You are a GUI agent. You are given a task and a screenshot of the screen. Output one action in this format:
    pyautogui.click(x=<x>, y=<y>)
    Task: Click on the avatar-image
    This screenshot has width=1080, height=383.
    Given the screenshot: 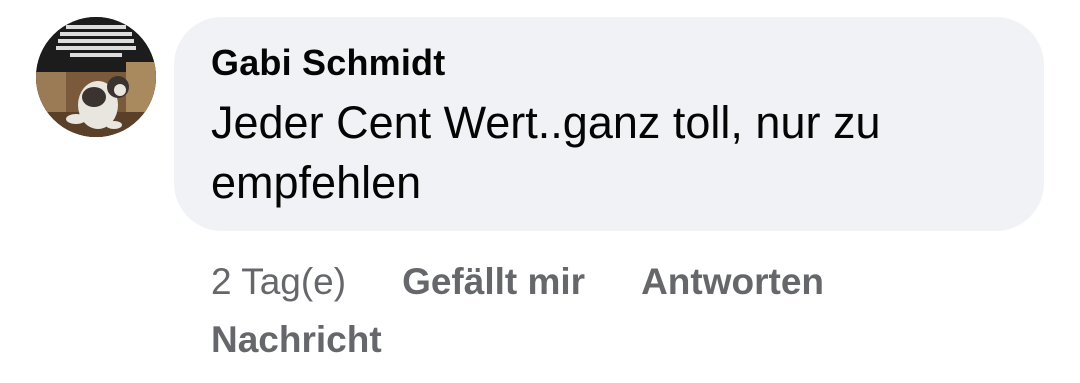 What is the action you would take?
    pyautogui.click(x=96, y=77)
    